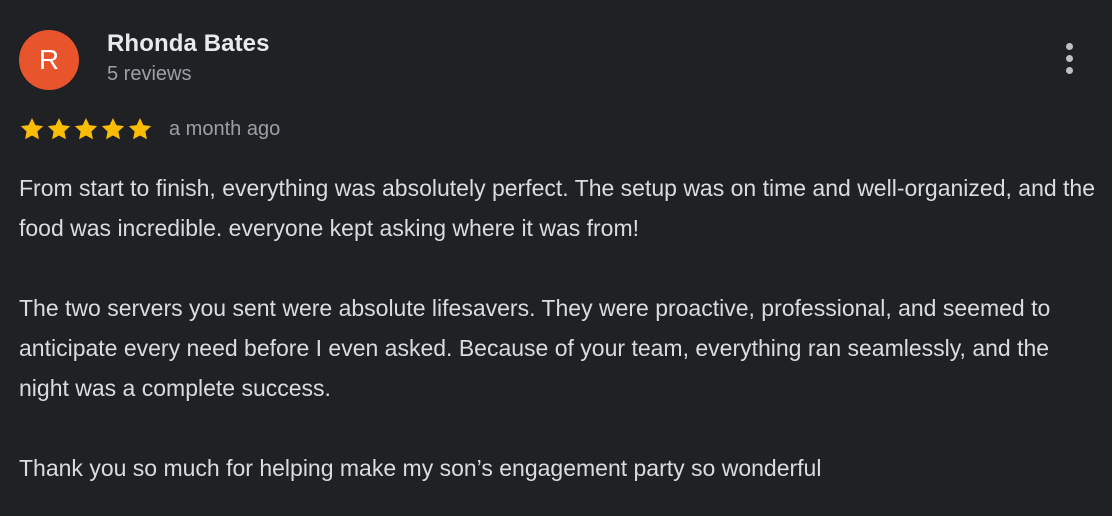 The height and width of the screenshot is (516, 1112). I want to click on more-vert-icon, so click(1069, 46).